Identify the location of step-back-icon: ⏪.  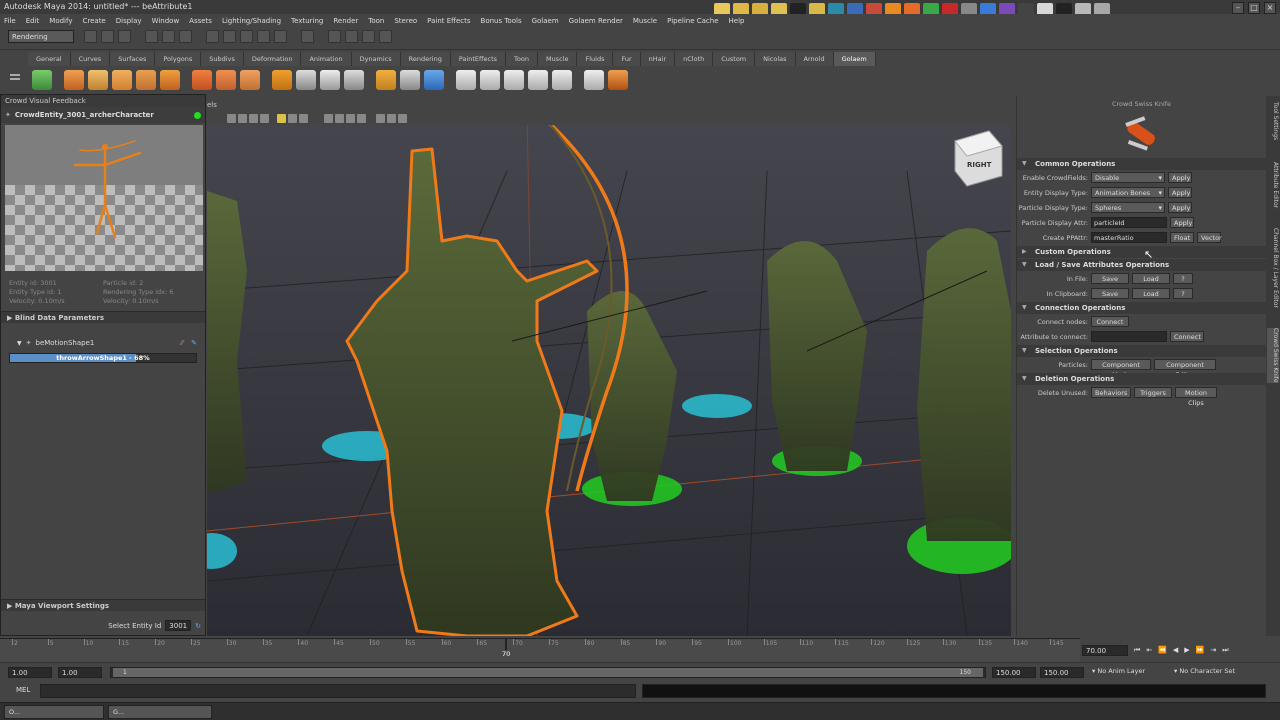
(1162, 650).